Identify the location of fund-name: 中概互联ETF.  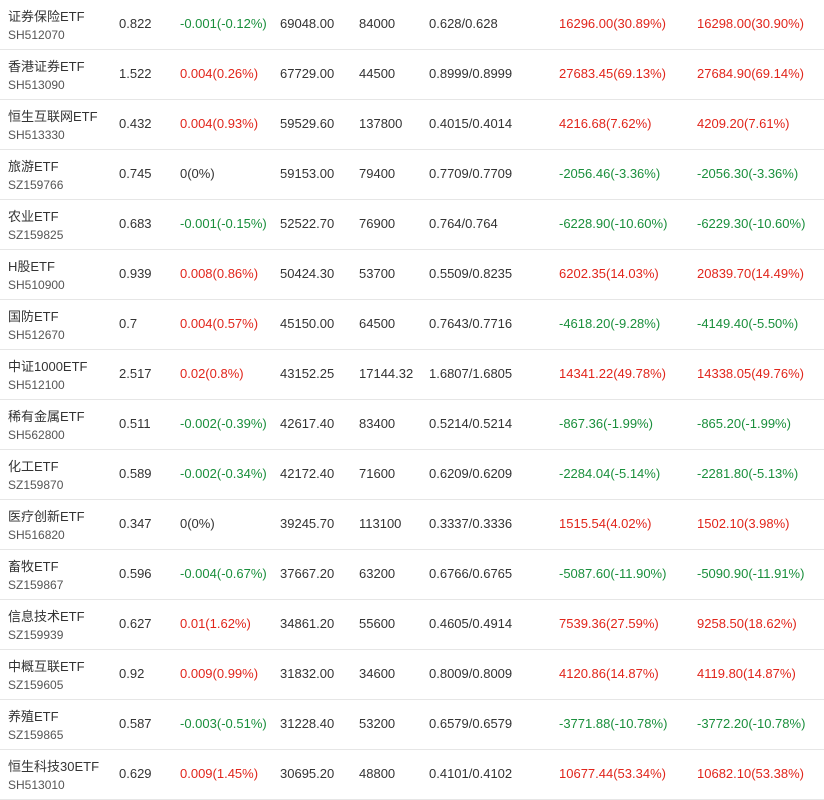
(46, 666).